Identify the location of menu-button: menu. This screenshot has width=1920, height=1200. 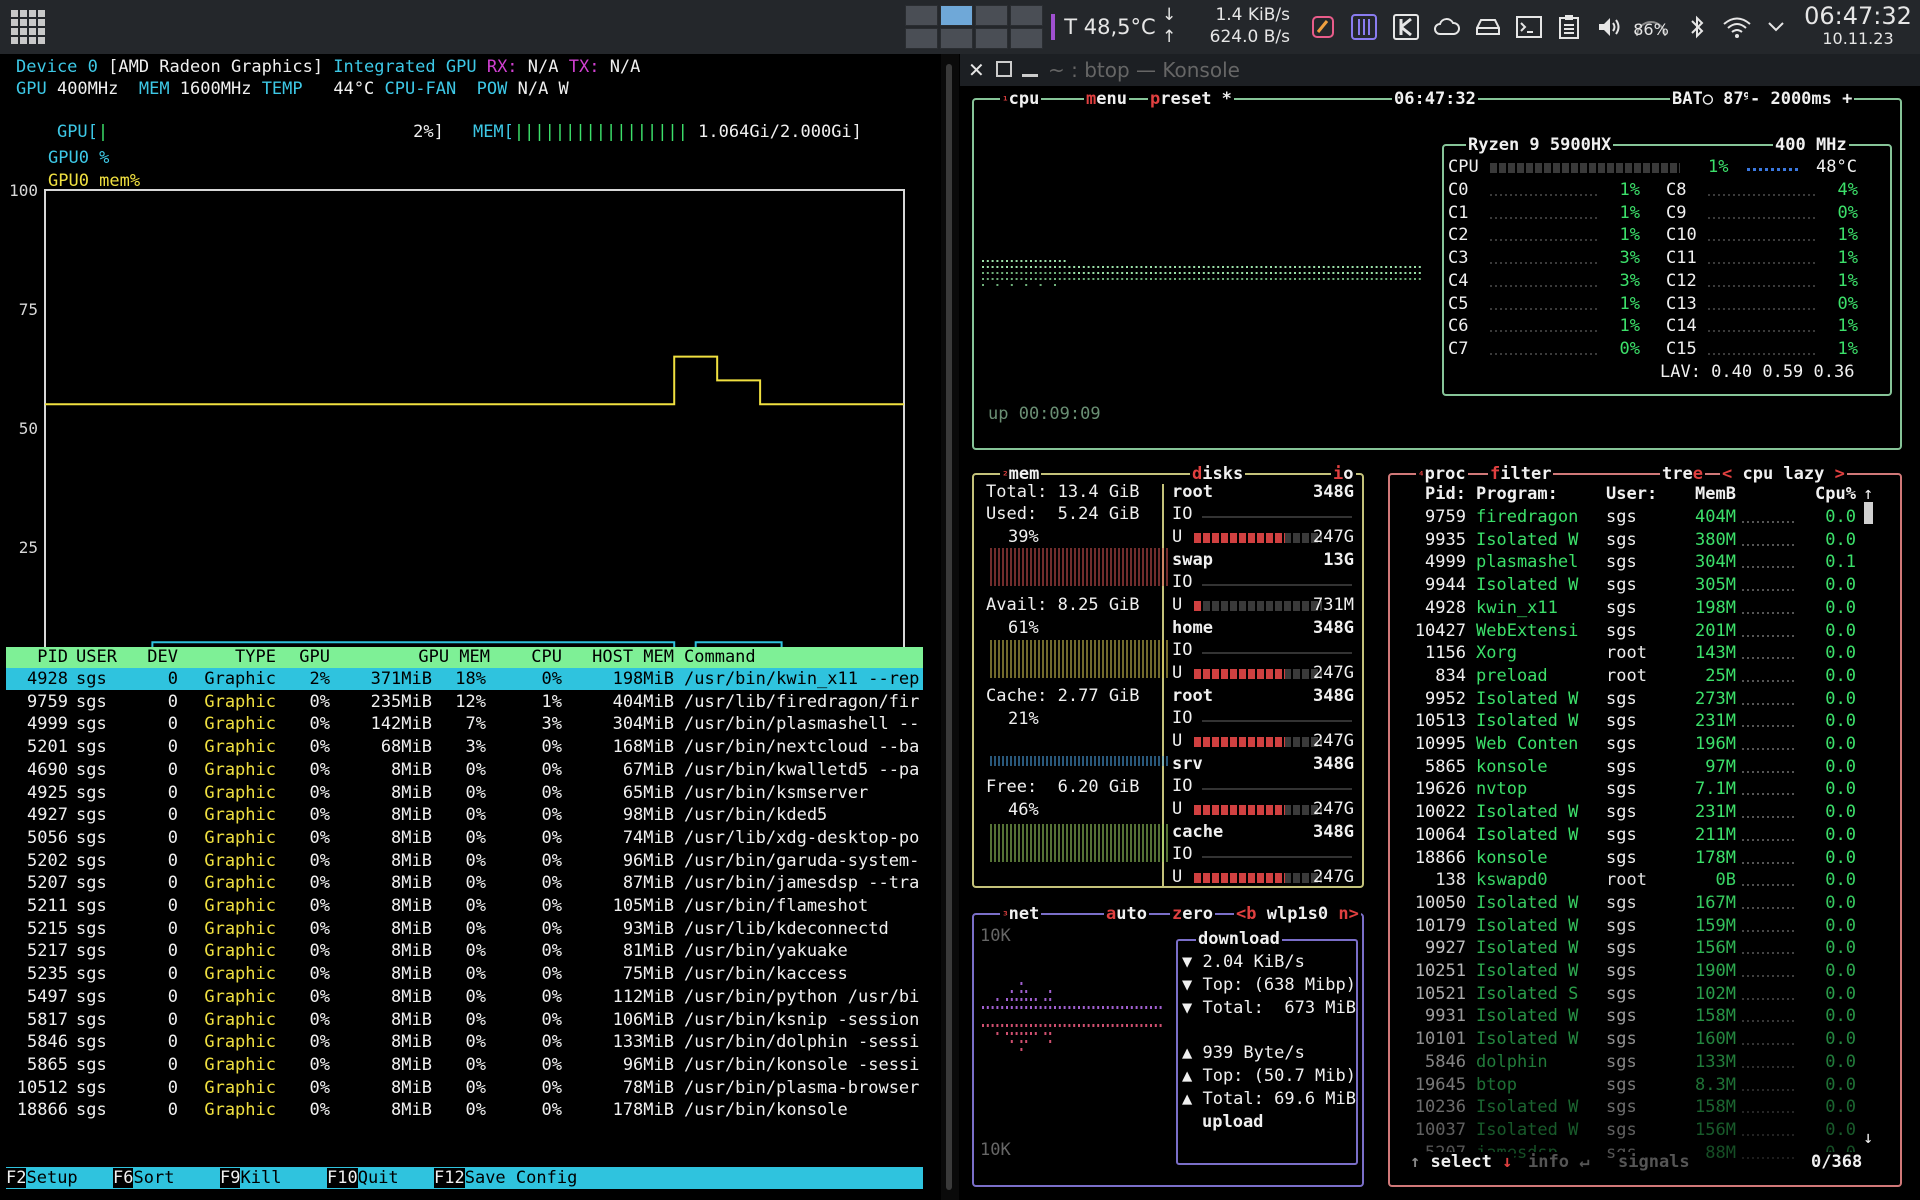
(1106, 99).